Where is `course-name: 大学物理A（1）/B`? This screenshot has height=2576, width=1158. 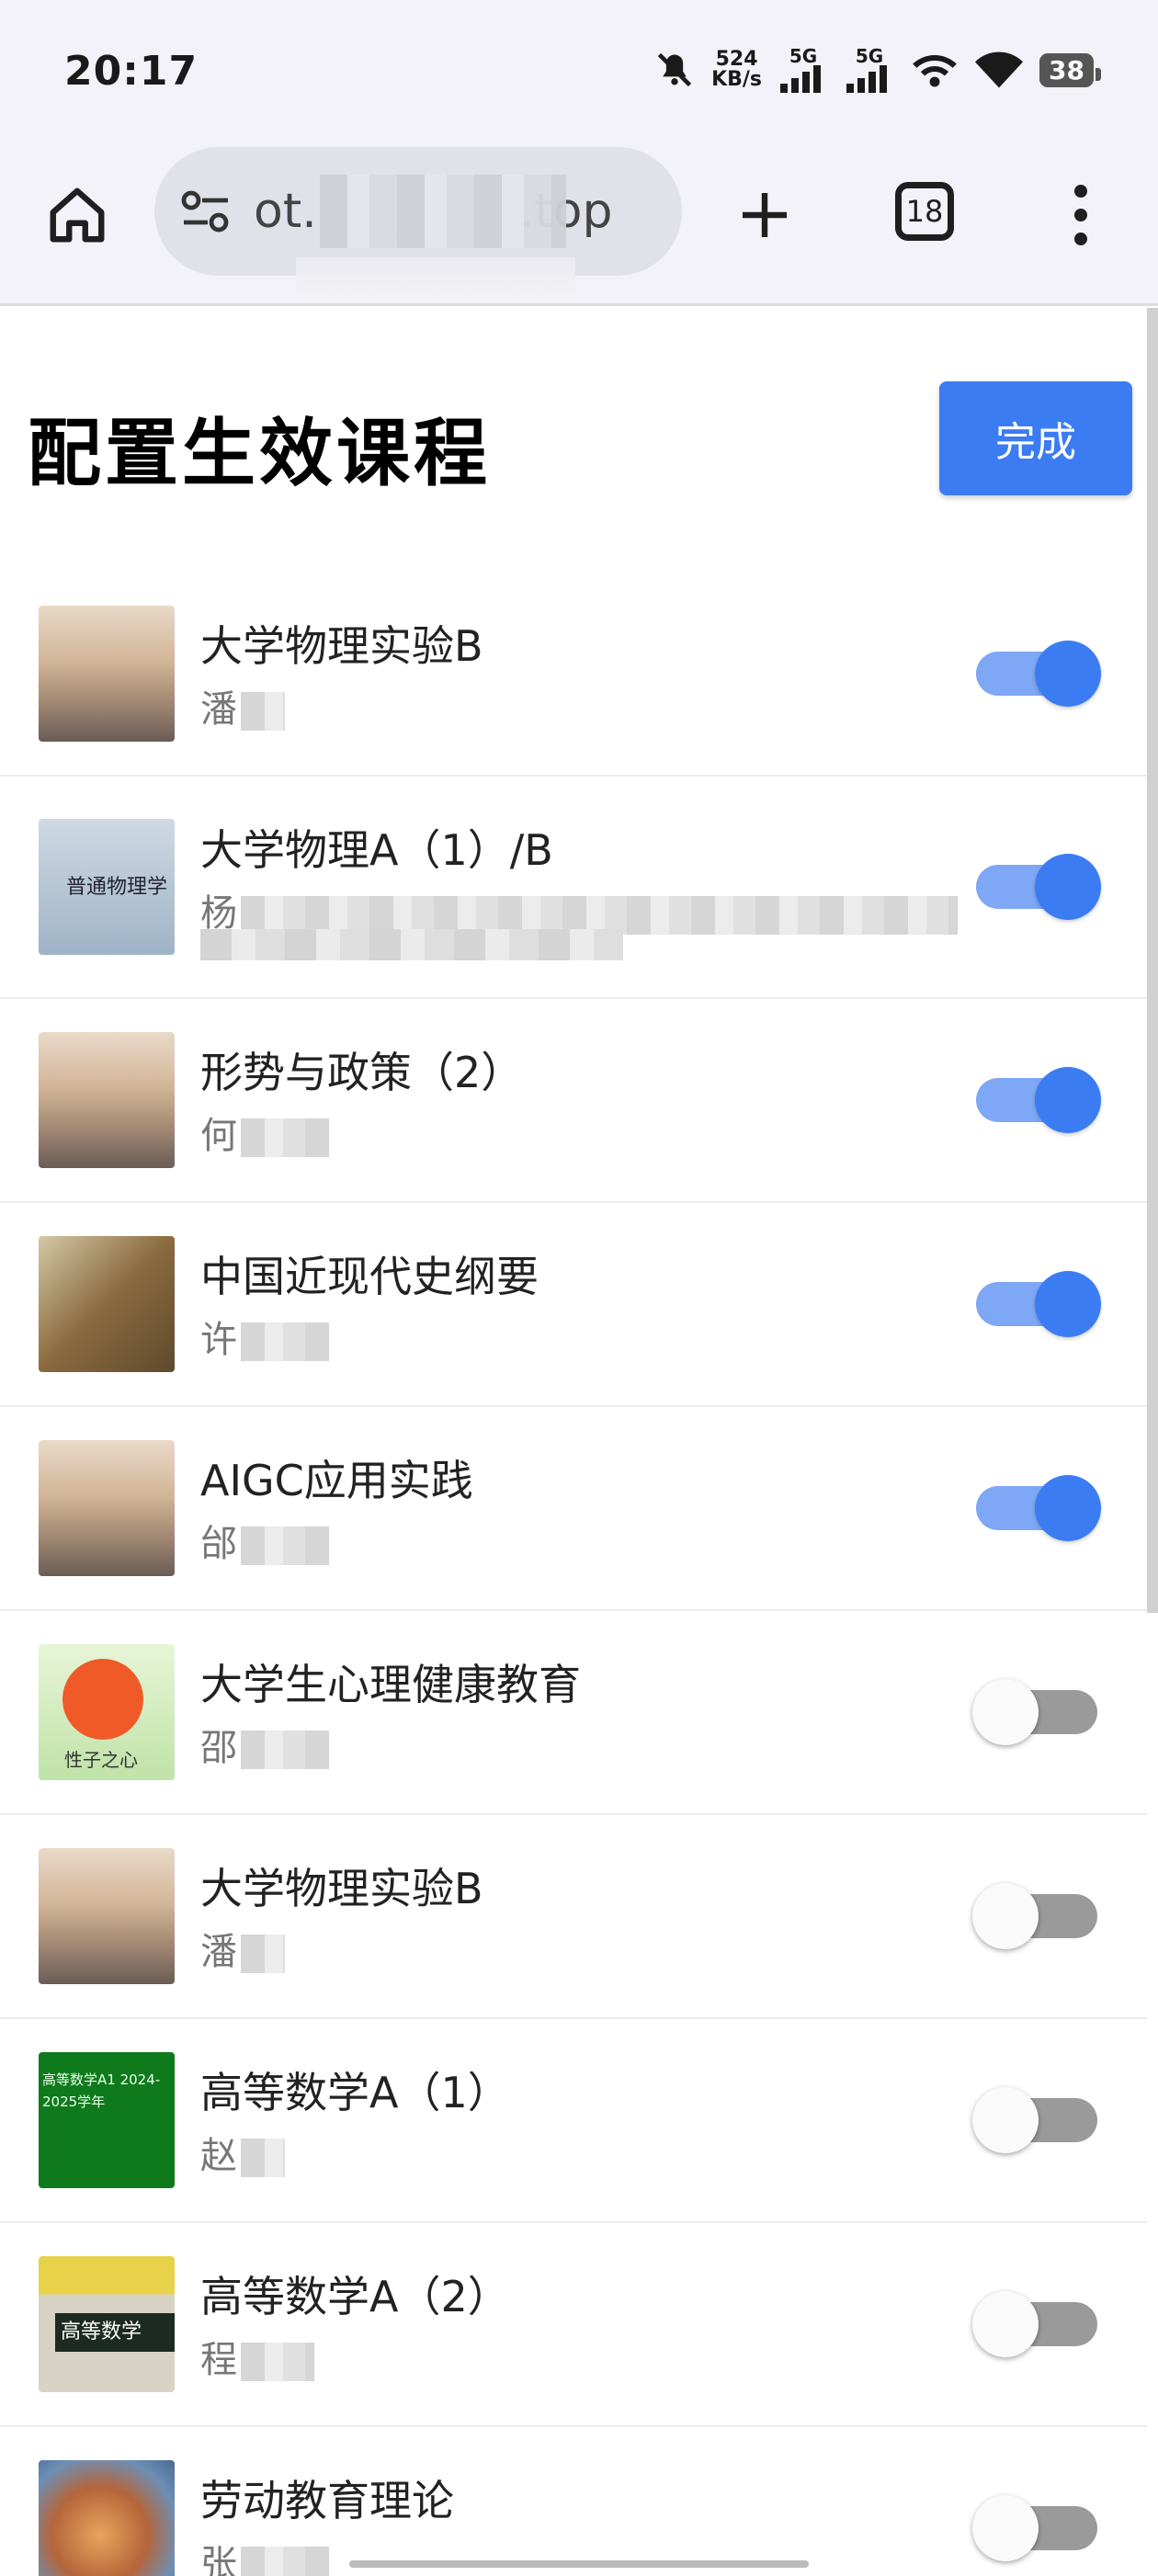
course-name: 大学物理A（1）/B is located at coordinates (377, 850).